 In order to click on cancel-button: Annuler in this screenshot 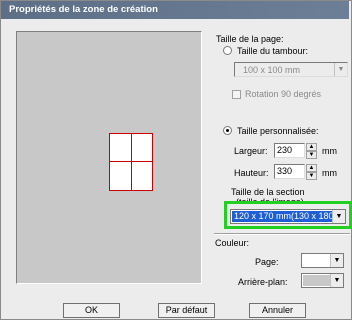, I will do `click(277, 310)`.